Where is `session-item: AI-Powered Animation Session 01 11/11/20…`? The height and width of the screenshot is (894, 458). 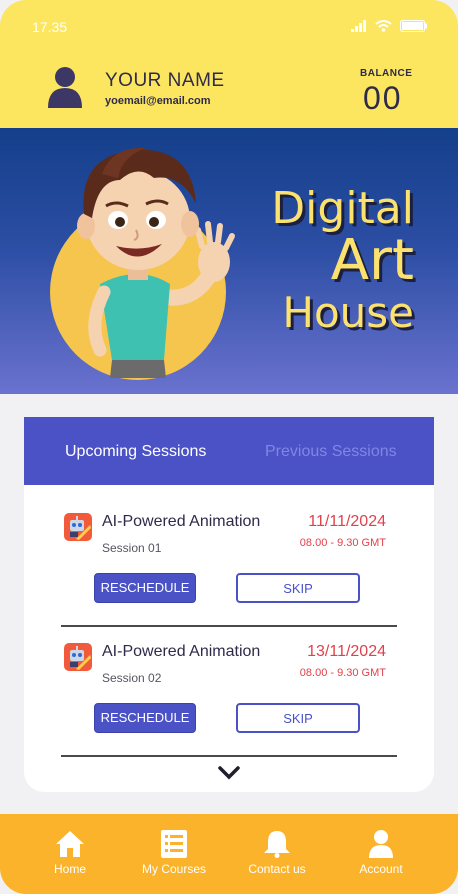 session-item: AI-Powered Animation Session 01 11/11/20… is located at coordinates (229, 562).